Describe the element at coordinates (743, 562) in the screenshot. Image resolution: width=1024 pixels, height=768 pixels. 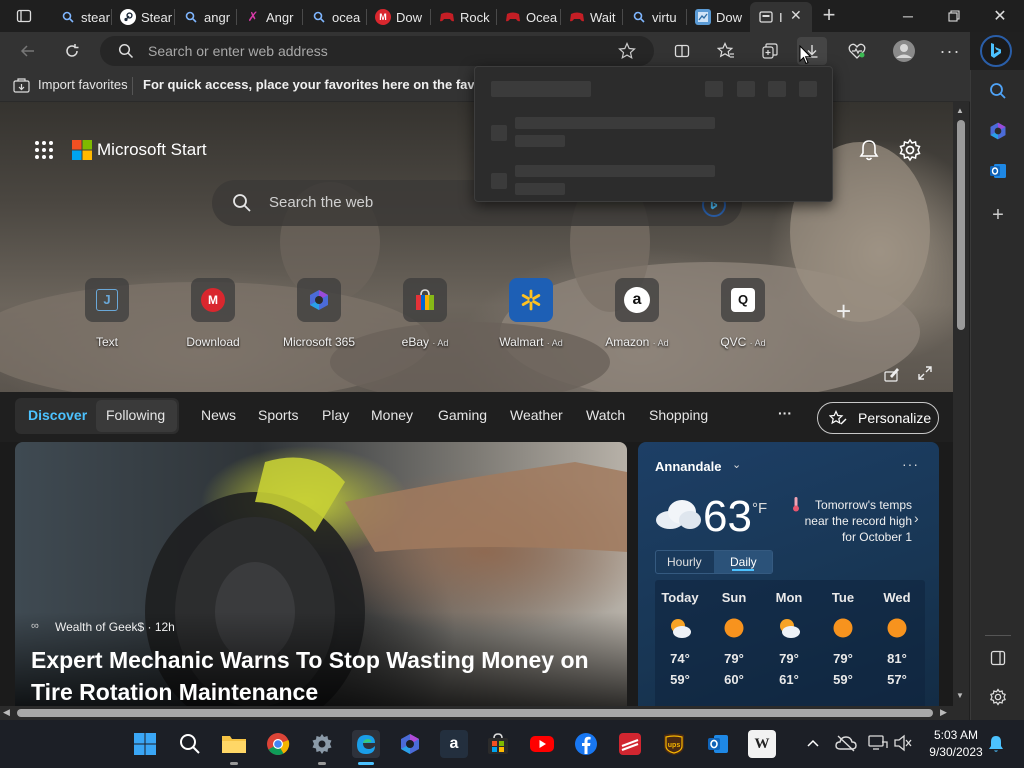
I see `tab-daily: Daily` at that location.